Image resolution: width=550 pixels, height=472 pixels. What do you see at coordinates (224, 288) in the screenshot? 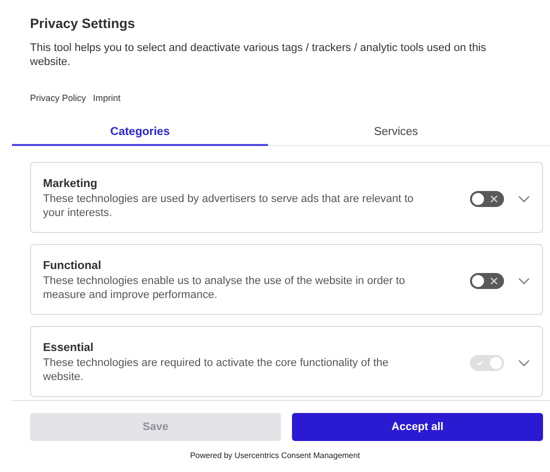
I see `category-description: These technologies enable us to analyse the use of the website in order to measure and improve performance.` at bounding box center [224, 288].